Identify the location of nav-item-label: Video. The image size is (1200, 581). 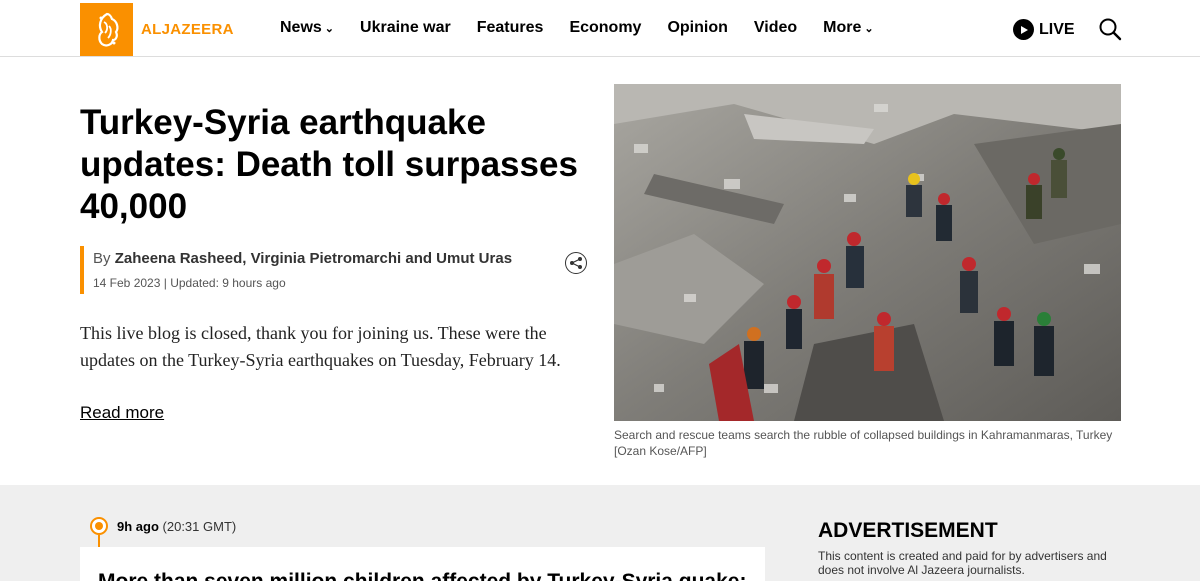
(775, 27).